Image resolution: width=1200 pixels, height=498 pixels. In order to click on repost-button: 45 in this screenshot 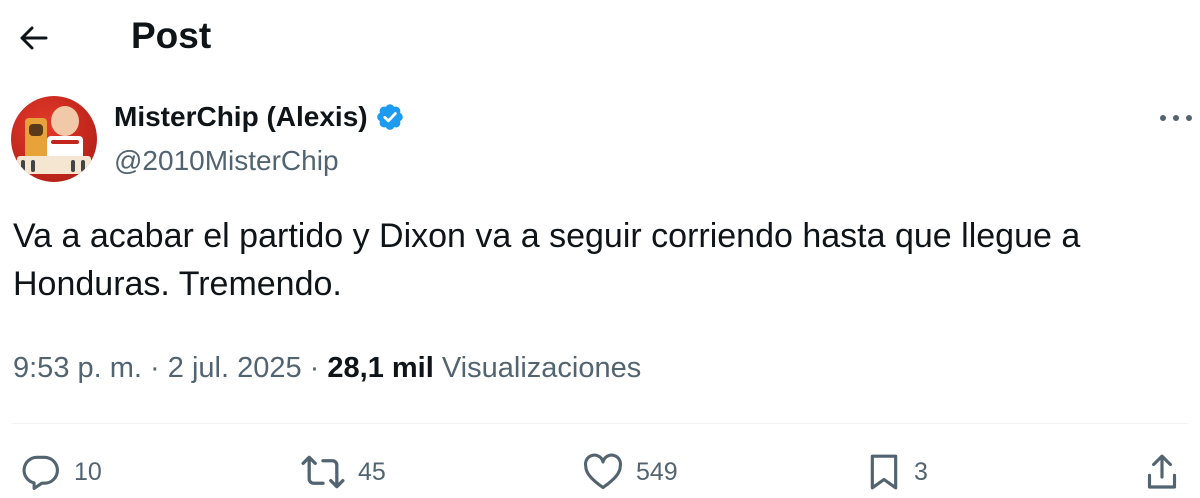, I will do `click(343, 472)`.